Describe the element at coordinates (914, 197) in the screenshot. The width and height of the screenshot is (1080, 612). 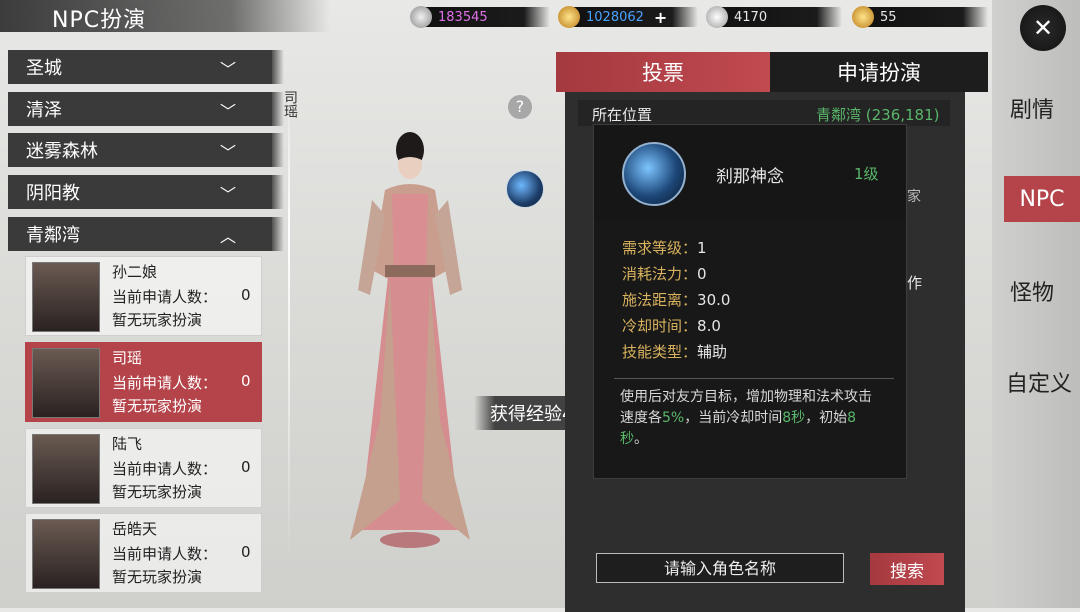
I see `panel-text: 家` at that location.